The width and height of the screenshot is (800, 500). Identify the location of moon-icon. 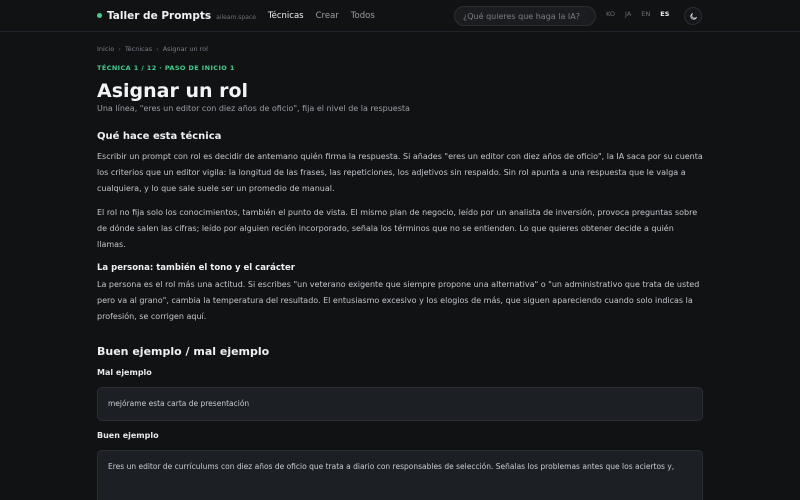
(693, 16).